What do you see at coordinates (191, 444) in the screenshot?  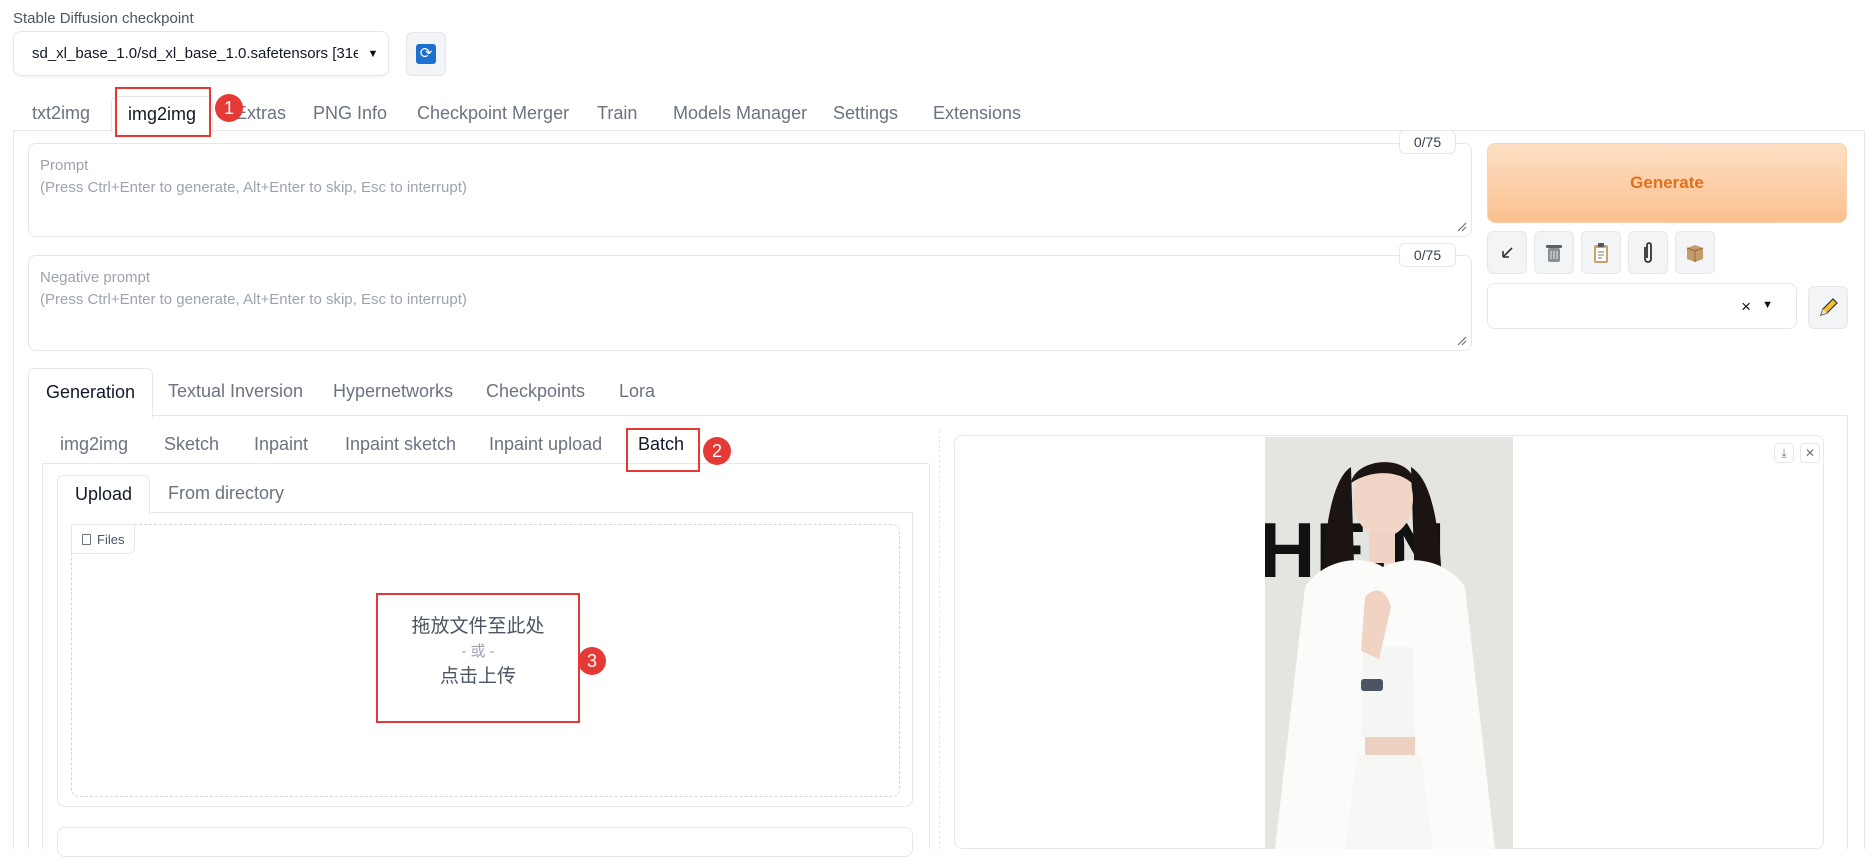 I see `tab-sketch: Sketch` at bounding box center [191, 444].